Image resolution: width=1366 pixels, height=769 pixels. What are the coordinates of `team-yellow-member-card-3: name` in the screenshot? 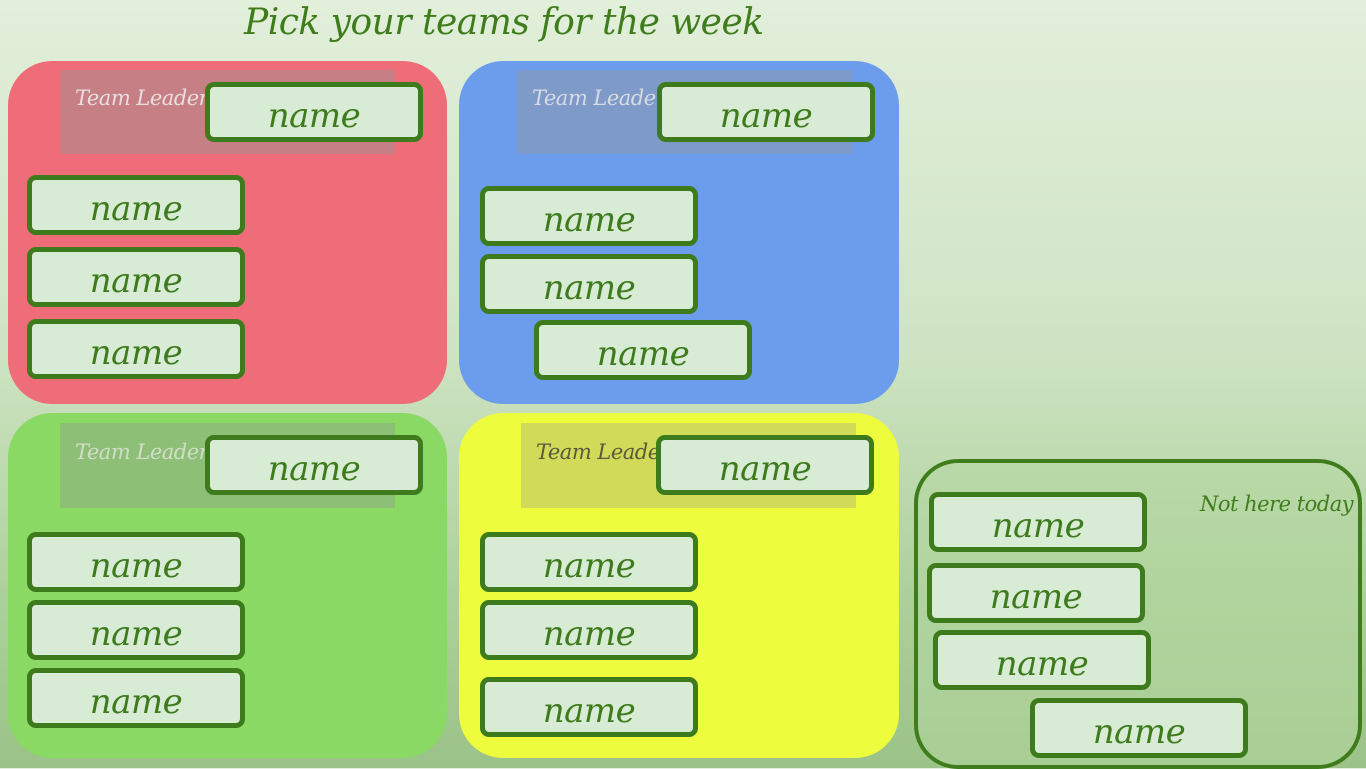 It's located at (589, 707).